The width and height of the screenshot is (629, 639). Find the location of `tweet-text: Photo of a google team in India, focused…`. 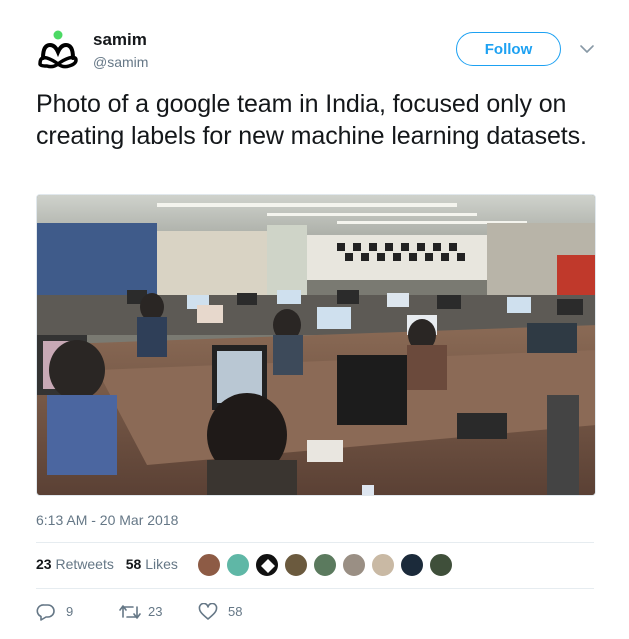

tweet-text: Photo of a google team in India, focused… is located at coordinates (311, 120).